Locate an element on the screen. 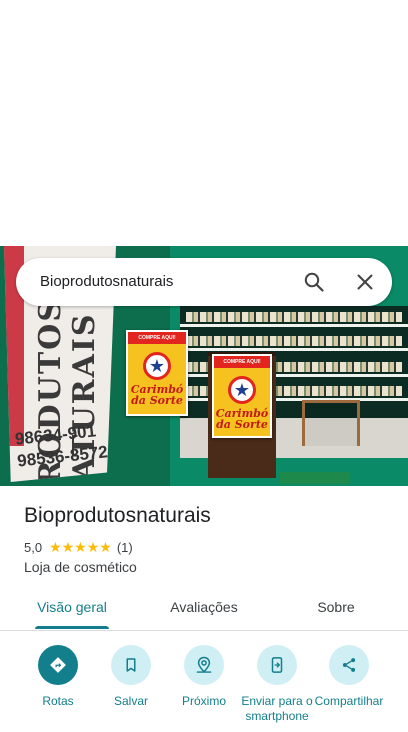 This screenshot has height=732, width=408. send-to-phone-label: Enviar para o smartphone is located at coordinates (277, 708).